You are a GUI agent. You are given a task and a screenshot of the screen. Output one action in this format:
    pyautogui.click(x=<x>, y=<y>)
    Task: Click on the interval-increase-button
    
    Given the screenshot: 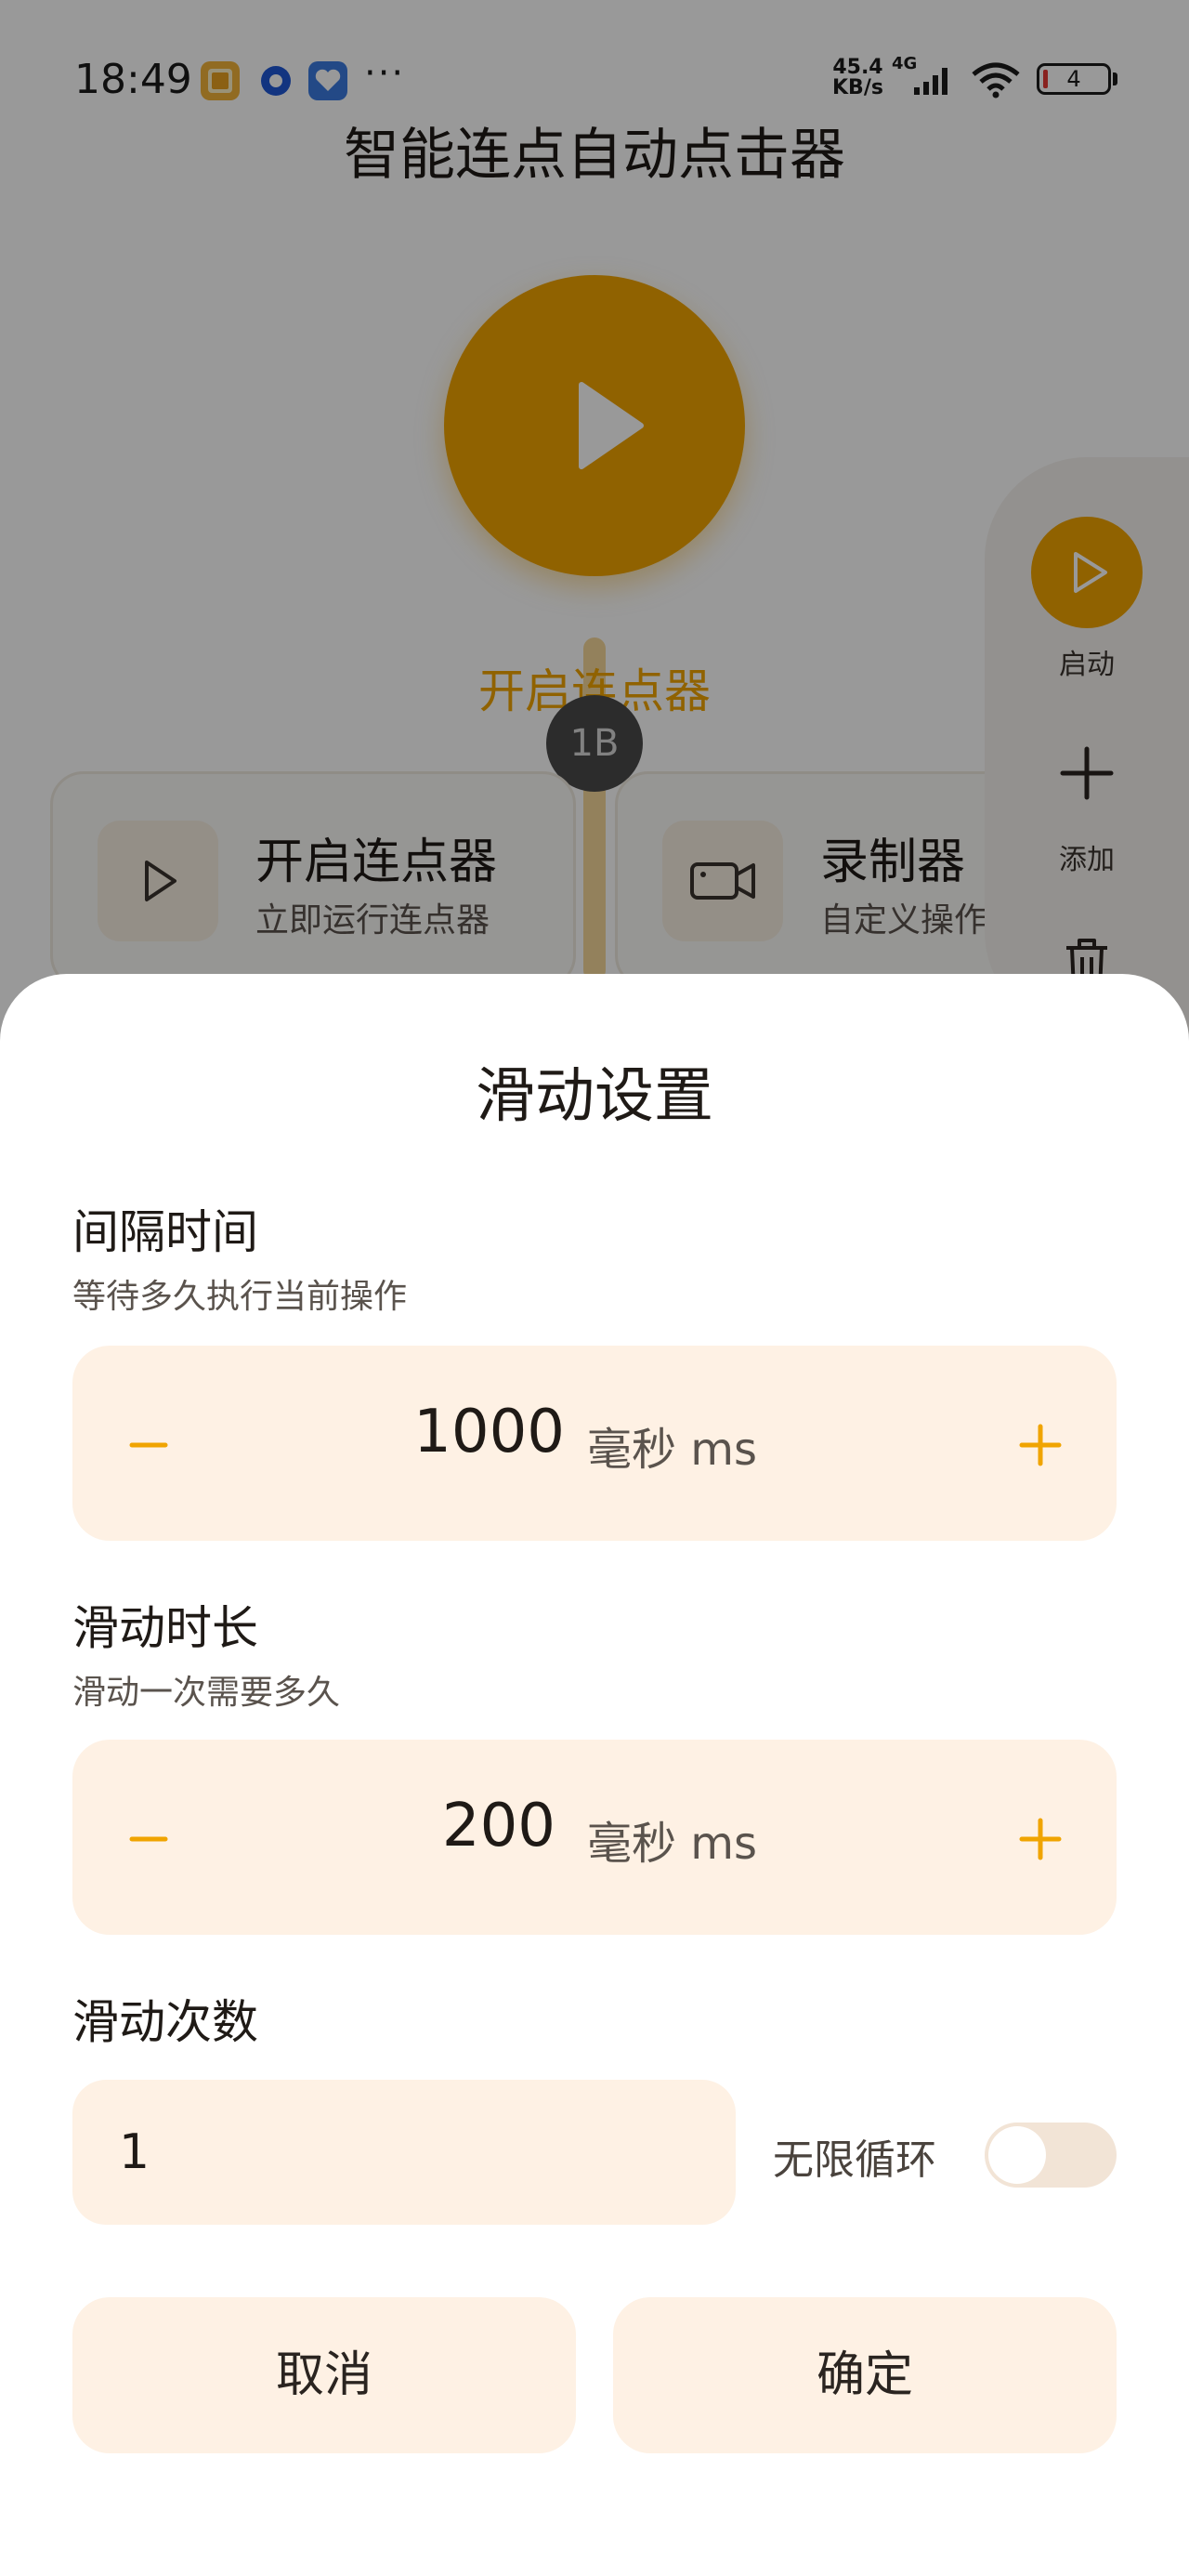 What is the action you would take?
    pyautogui.click(x=1041, y=1443)
    